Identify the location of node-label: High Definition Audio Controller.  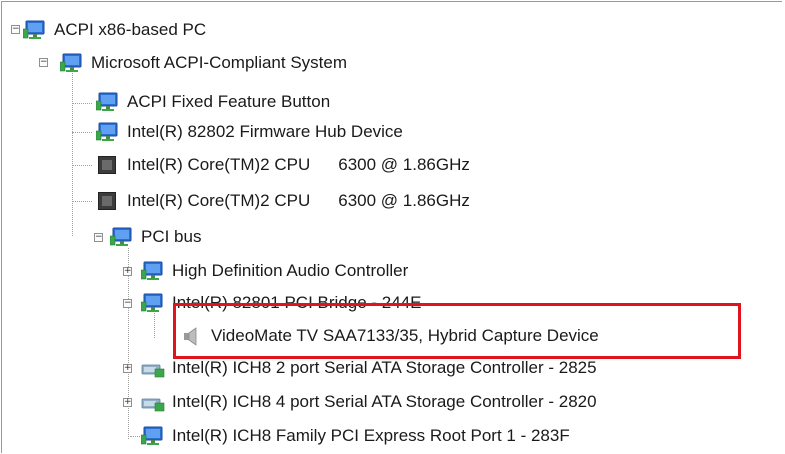
(290, 270).